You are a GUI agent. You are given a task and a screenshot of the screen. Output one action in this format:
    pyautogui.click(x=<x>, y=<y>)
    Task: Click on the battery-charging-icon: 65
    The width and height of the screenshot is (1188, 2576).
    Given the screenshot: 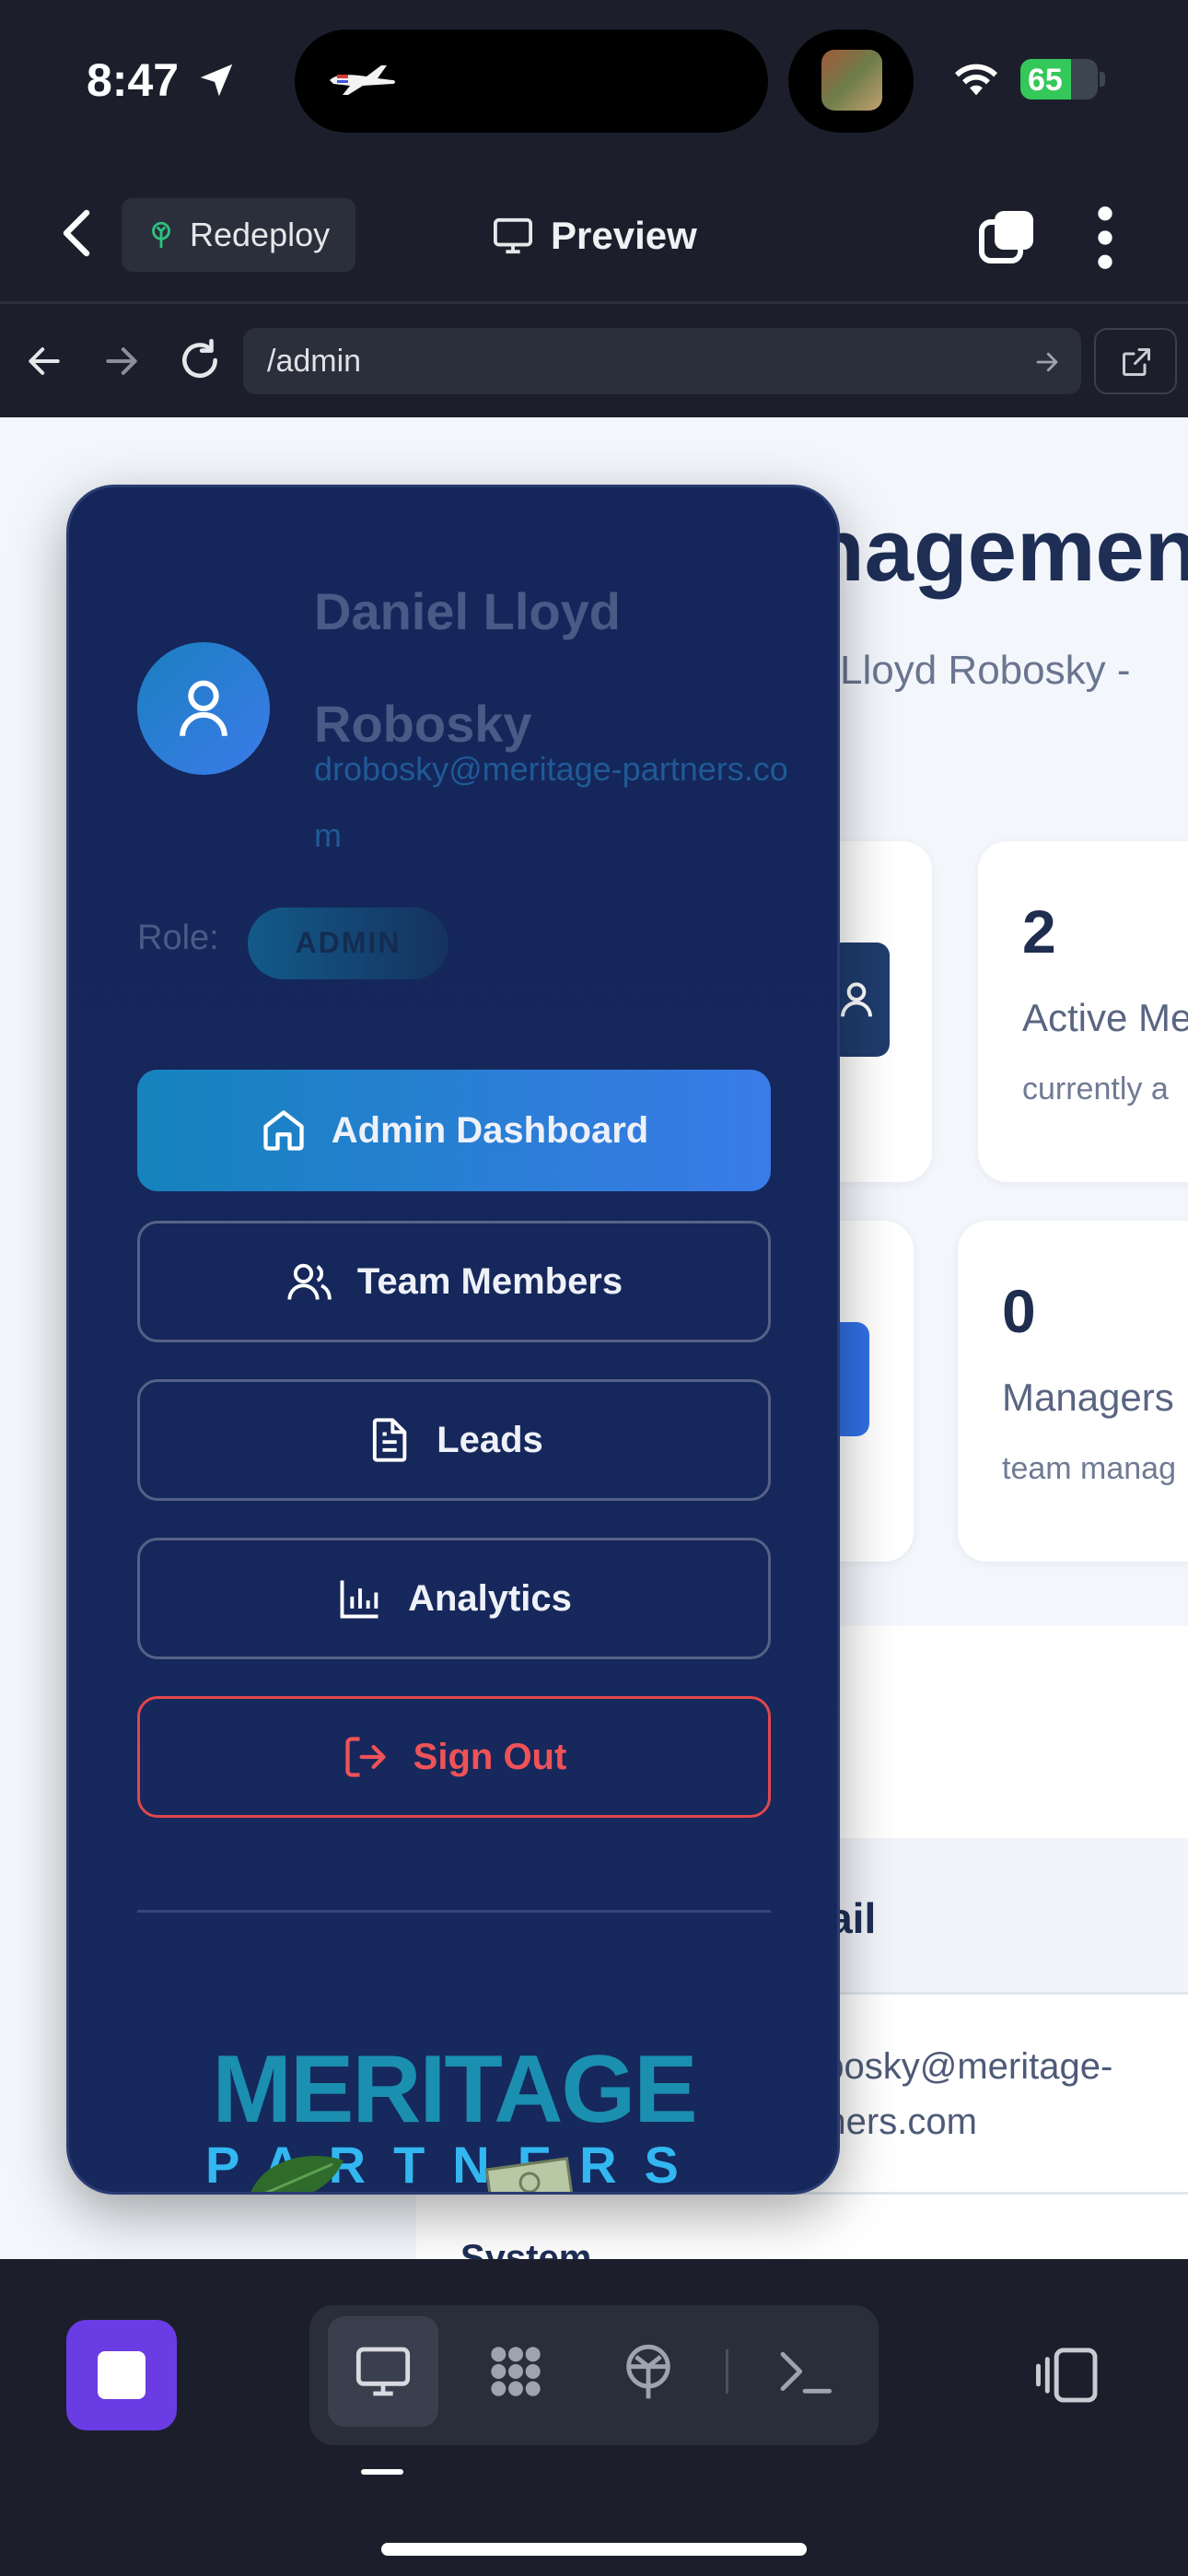 What is the action you would take?
    pyautogui.click(x=1059, y=79)
    